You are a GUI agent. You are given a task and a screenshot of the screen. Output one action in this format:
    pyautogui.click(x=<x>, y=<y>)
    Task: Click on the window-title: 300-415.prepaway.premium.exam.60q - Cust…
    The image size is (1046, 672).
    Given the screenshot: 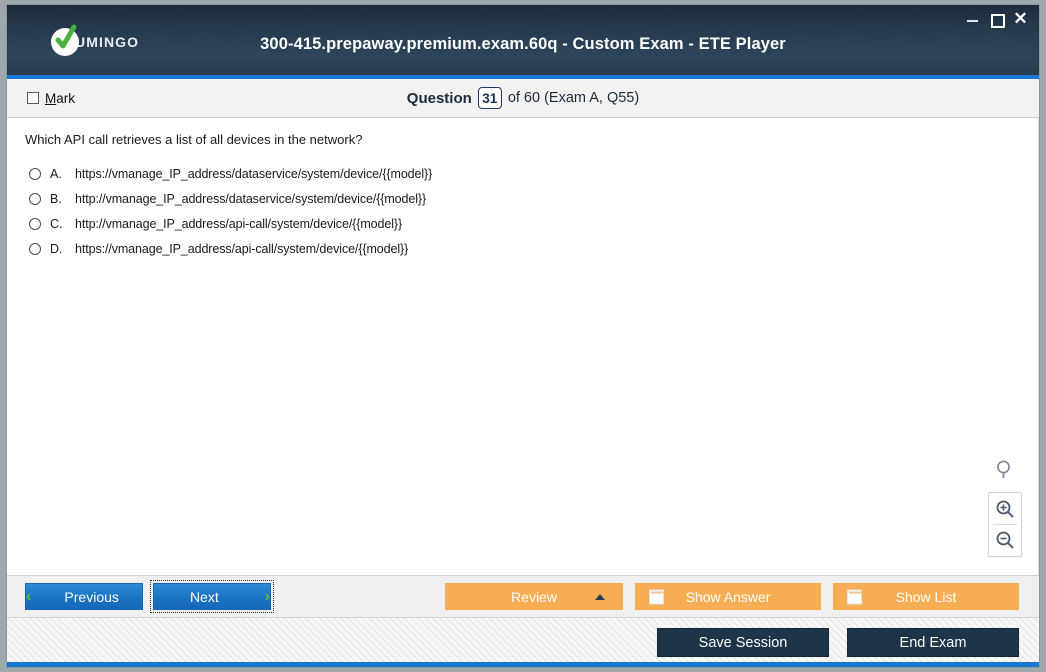 What is the action you would take?
    pyautogui.click(x=523, y=44)
    